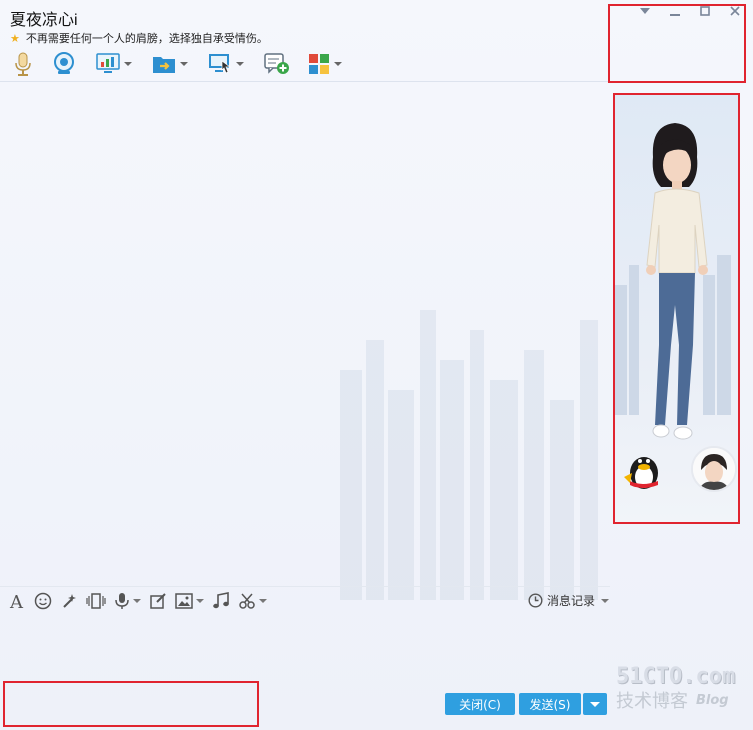 The image size is (753, 730). What do you see at coordinates (676, 308) in the screenshot?
I see `highlight-box-avatar-panel` at bounding box center [676, 308].